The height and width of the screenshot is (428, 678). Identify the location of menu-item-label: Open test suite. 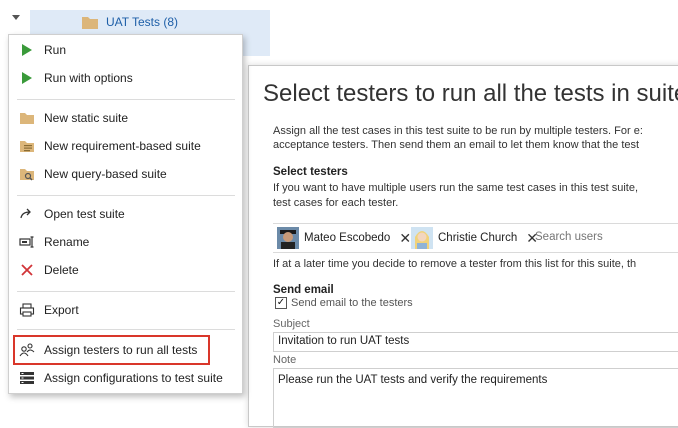
(84, 214).